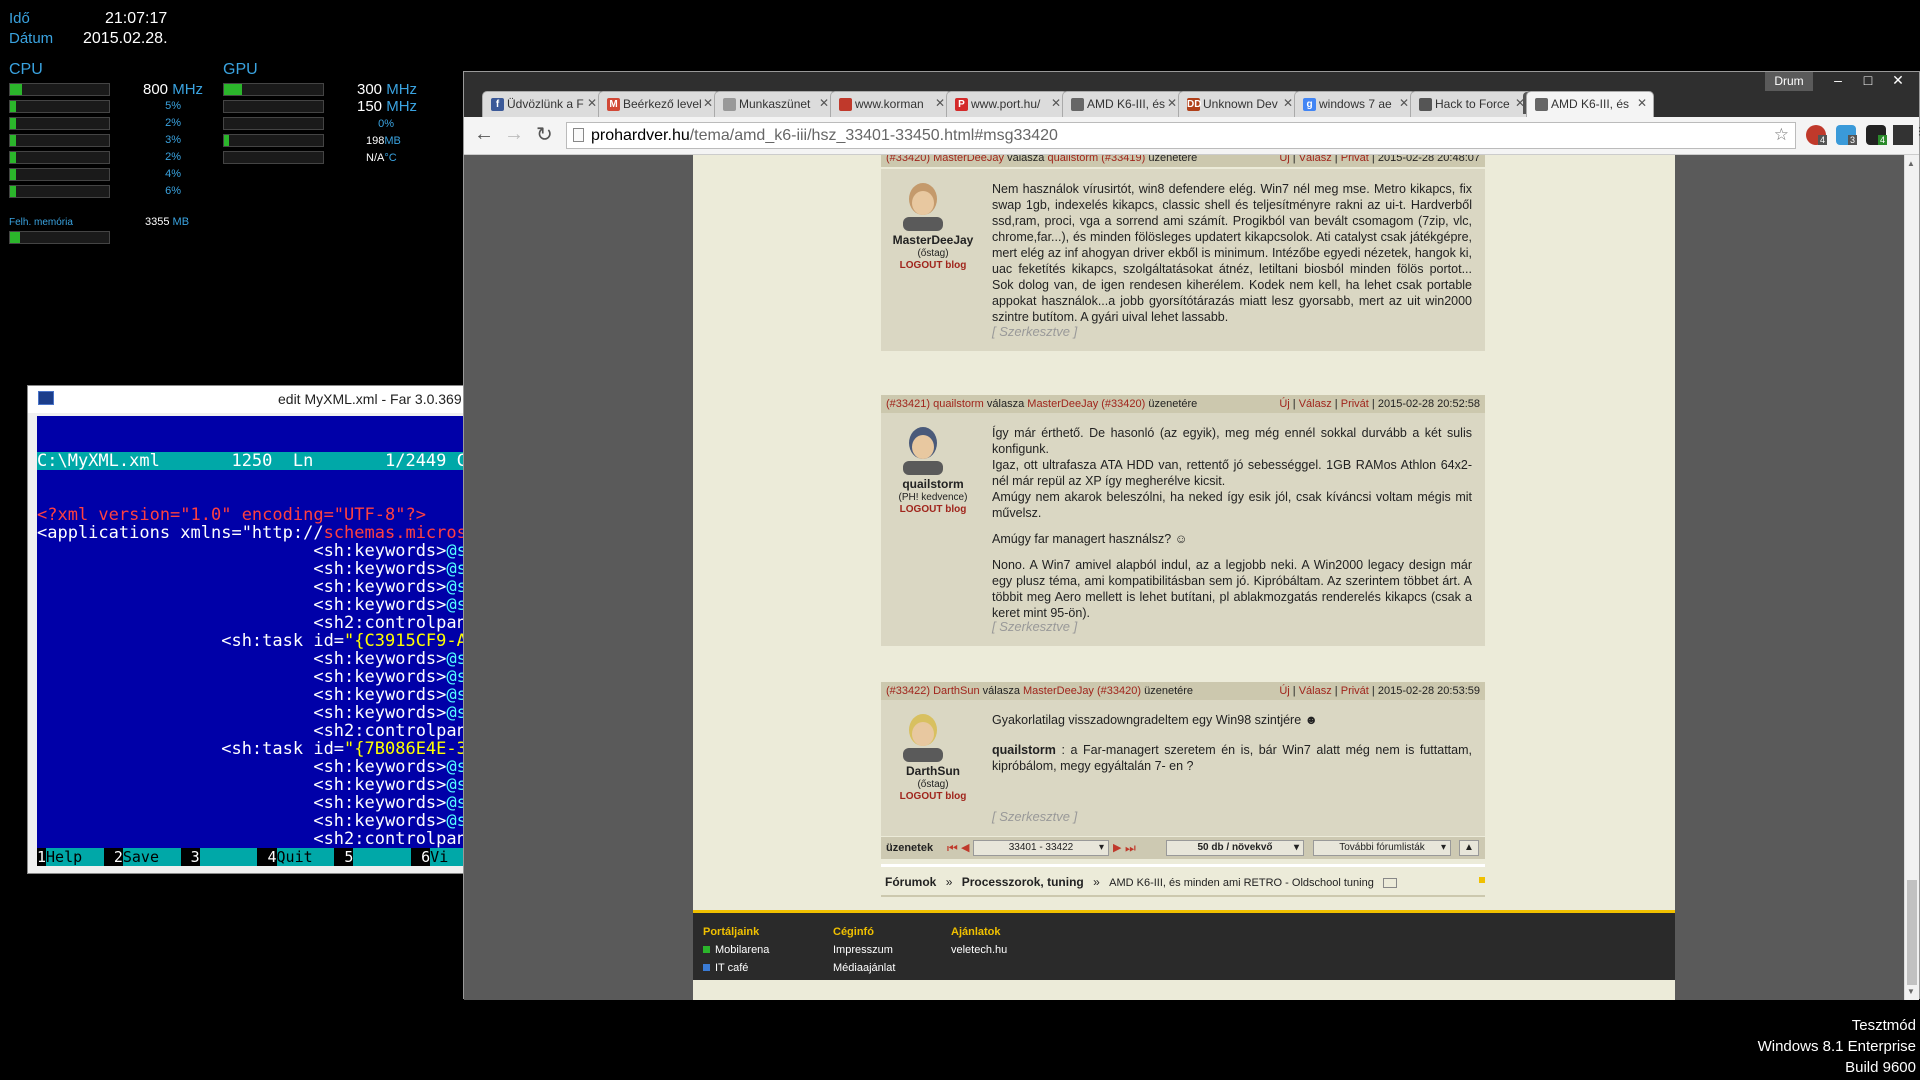  I want to click on tab-7: g windows 7 ae ✕, so click(1355, 104).